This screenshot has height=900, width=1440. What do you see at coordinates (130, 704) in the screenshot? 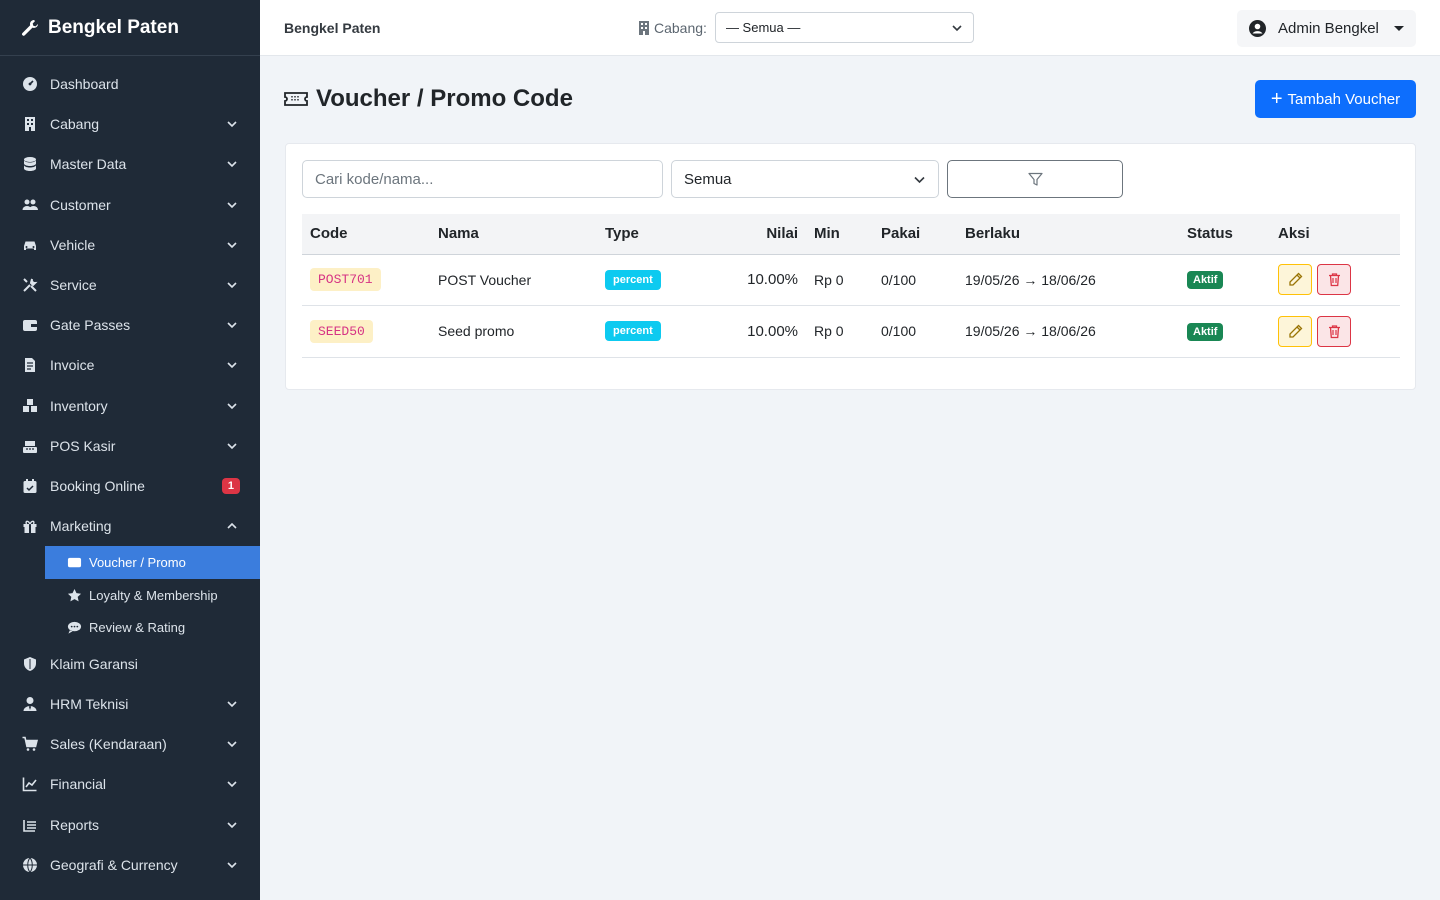
I see `sidebar-item-hrm-teknisi: HRM Teknisi` at bounding box center [130, 704].